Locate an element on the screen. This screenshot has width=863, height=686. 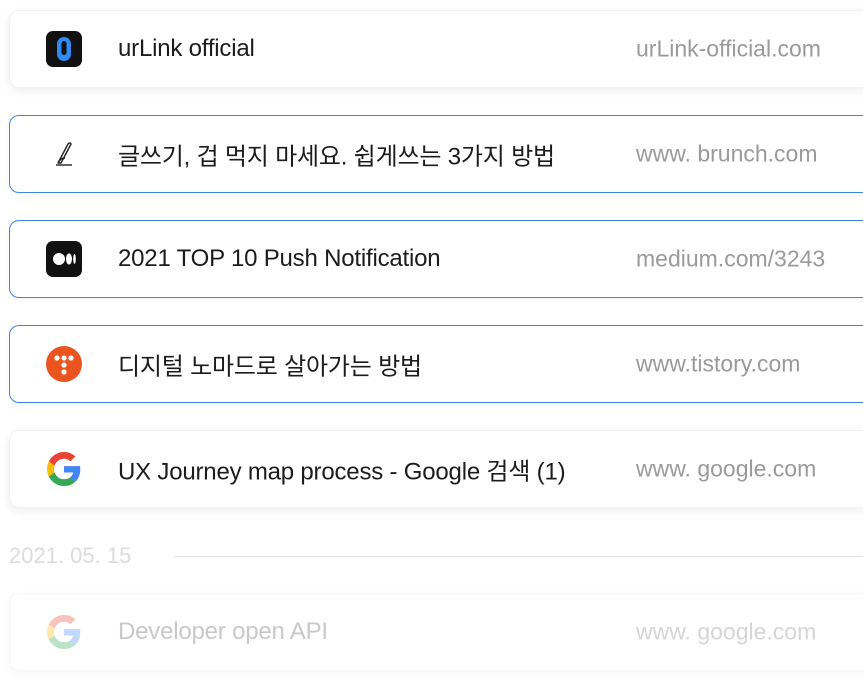
link-title: Developer open API is located at coordinates (223, 631).